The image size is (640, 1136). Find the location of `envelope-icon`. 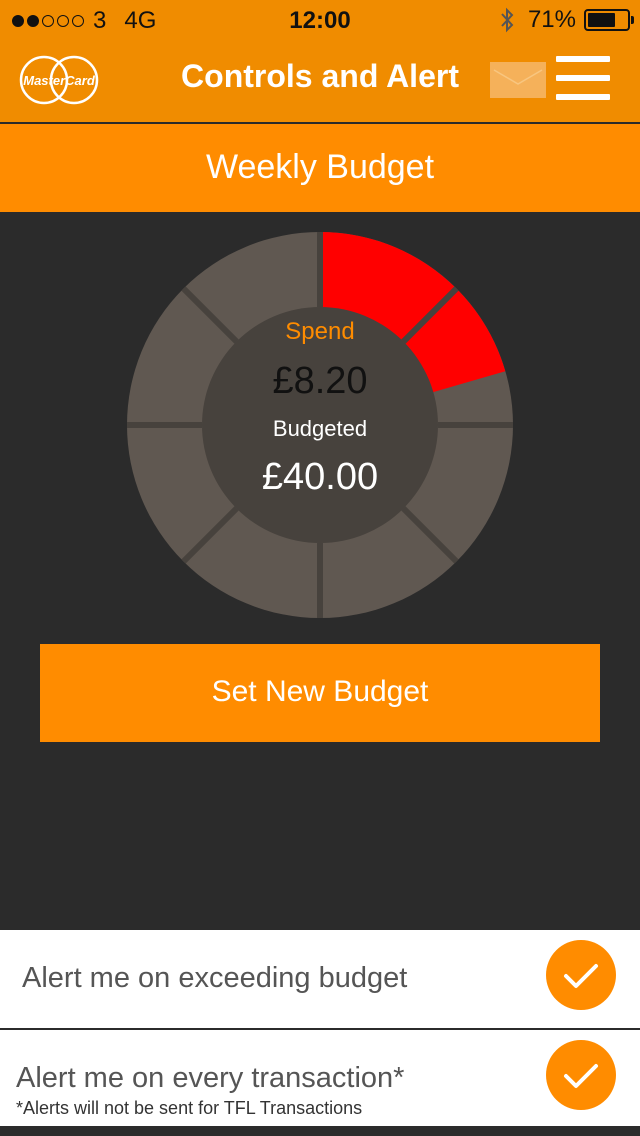

envelope-icon is located at coordinates (518, 80).